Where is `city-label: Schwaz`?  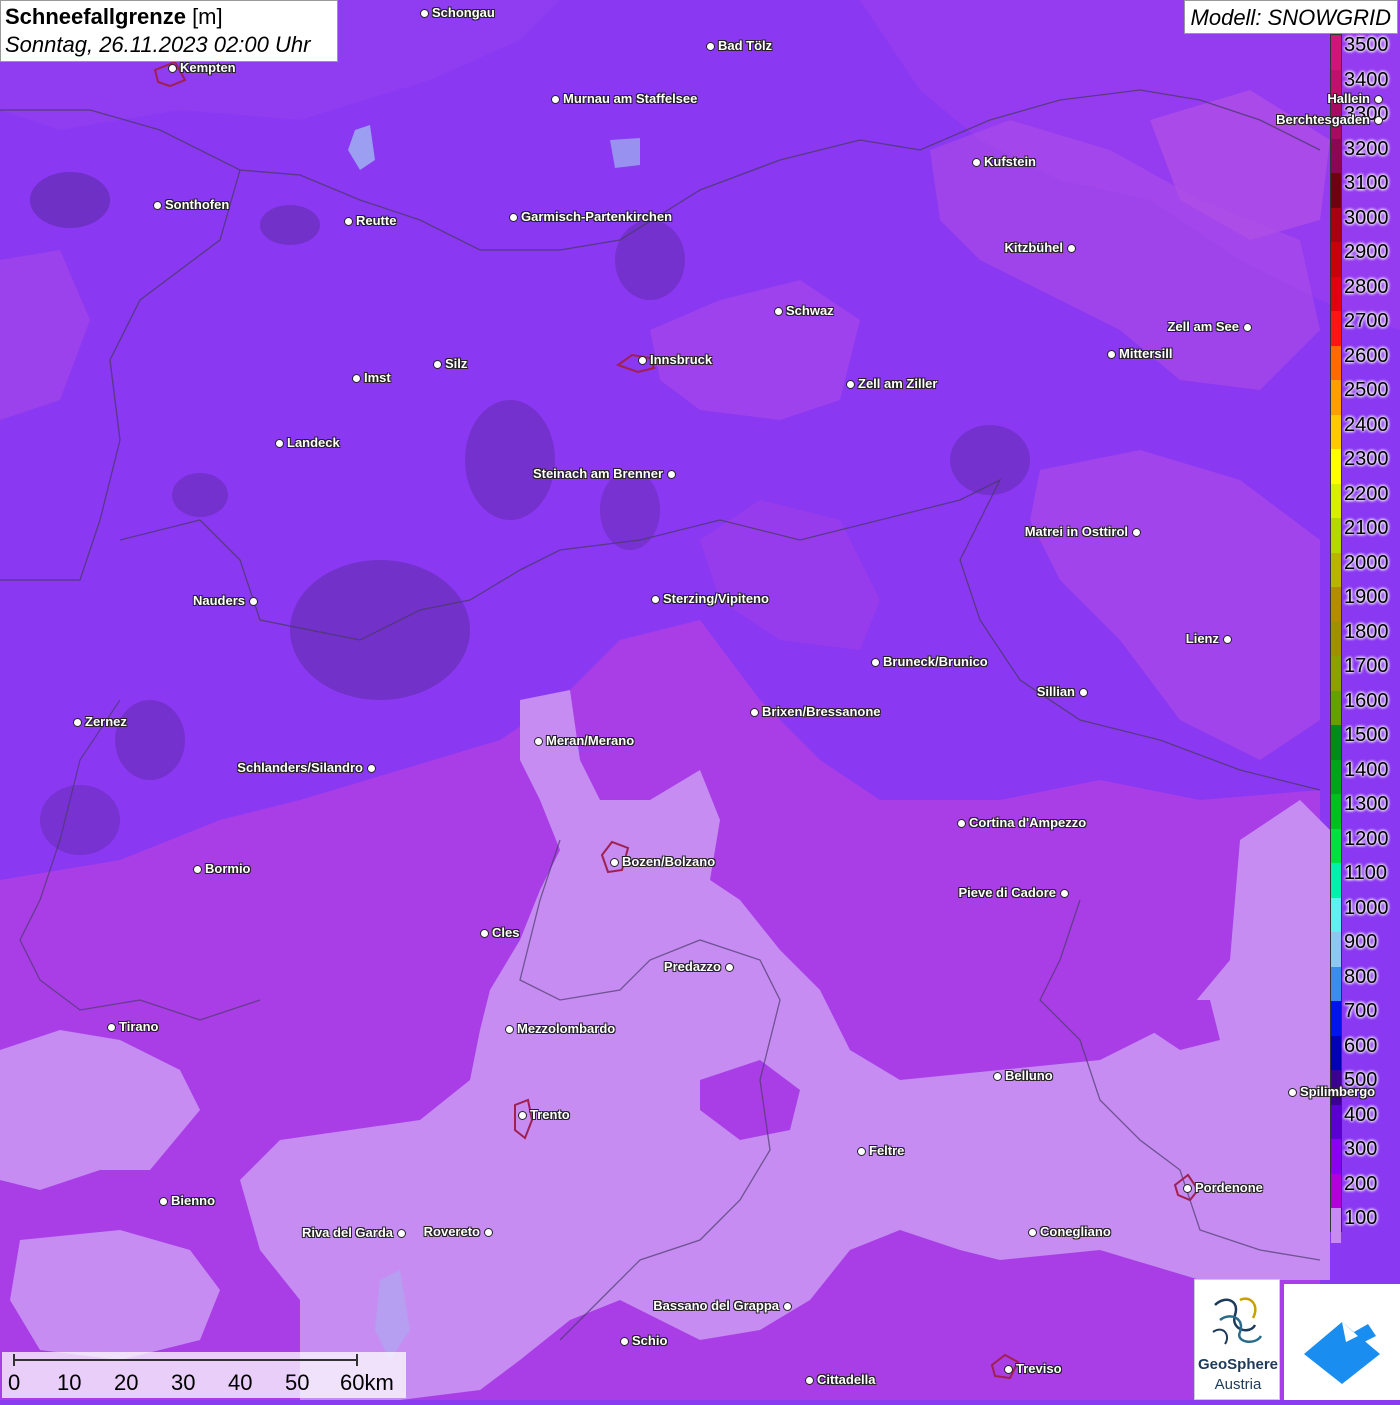
city-label: Schwaz is located at coordinates (810, 311).